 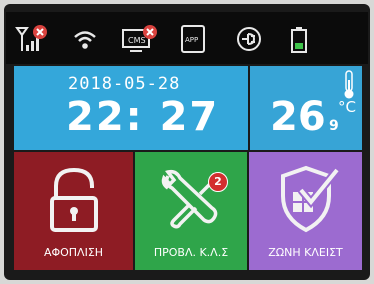 I want to click on date-display: 2018-05-28, so click(x=124, y=84).